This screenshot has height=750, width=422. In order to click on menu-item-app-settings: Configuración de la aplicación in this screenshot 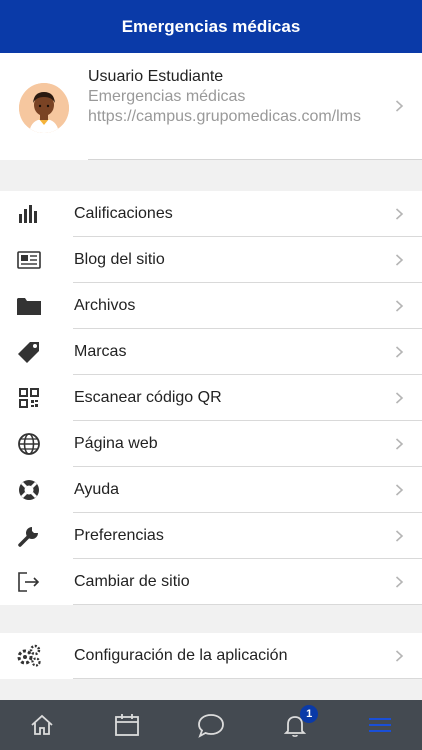, I will do `click(211, 656)`.